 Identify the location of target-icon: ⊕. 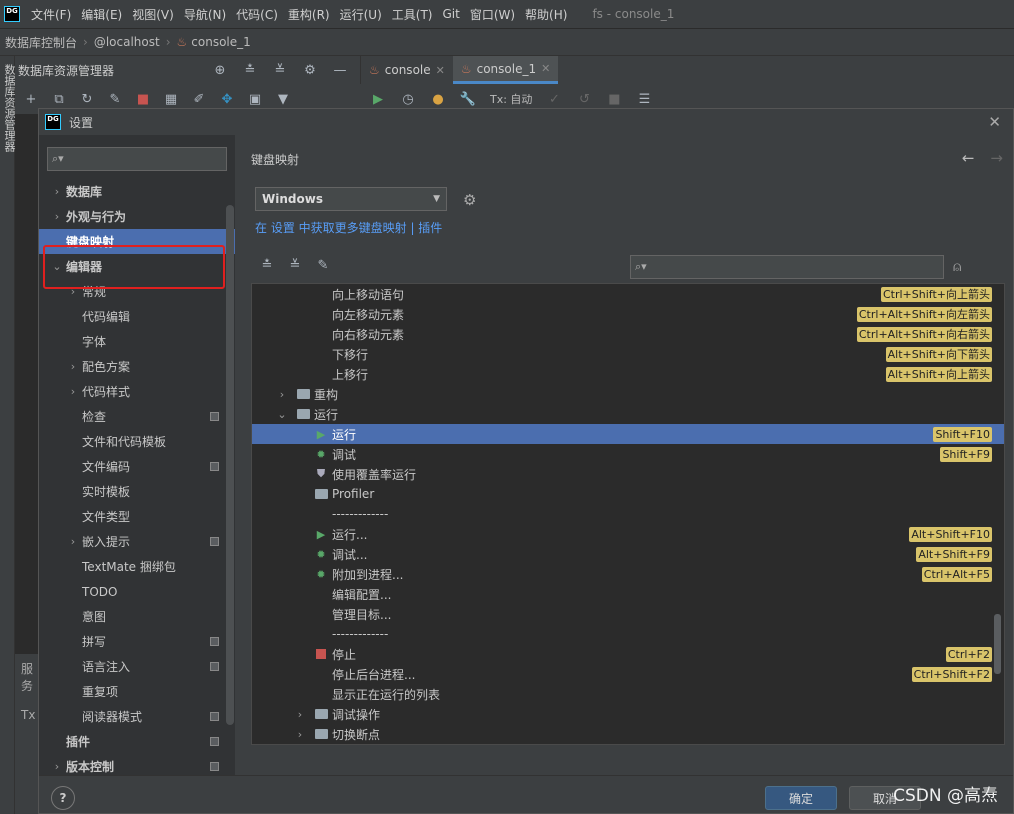
(220, 70).